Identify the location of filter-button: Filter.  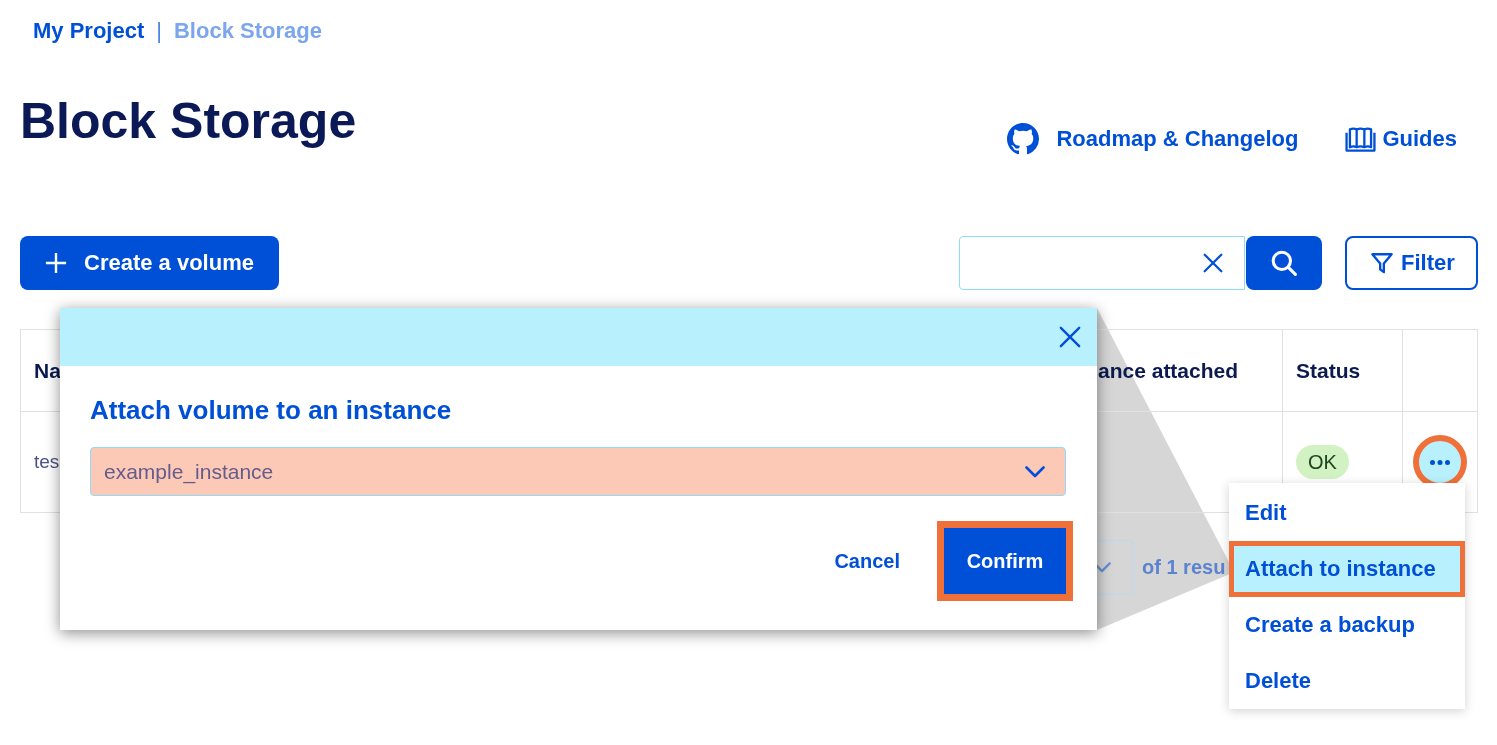
(1411, 263).